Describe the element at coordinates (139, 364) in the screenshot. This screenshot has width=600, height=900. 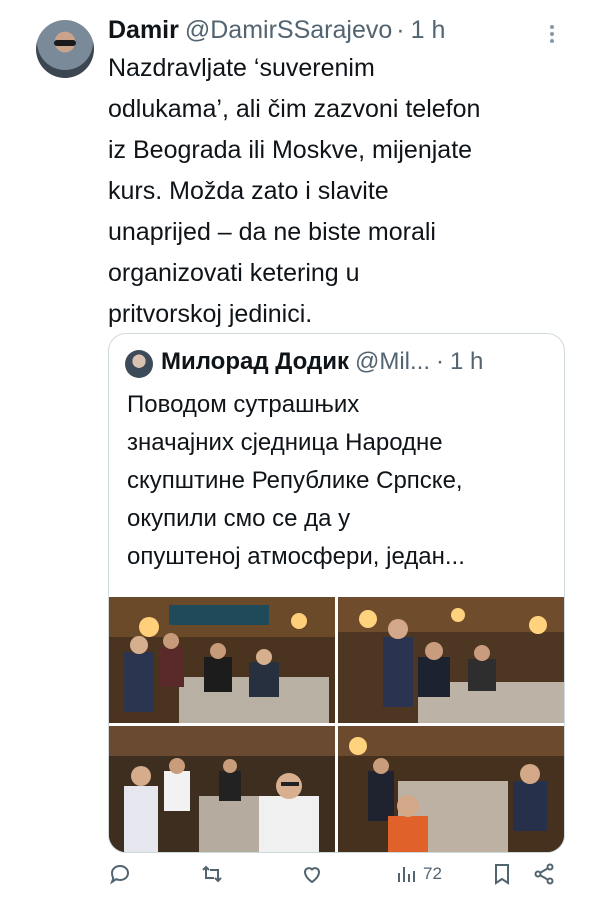
I see `quoted-author-avatar` at that location.